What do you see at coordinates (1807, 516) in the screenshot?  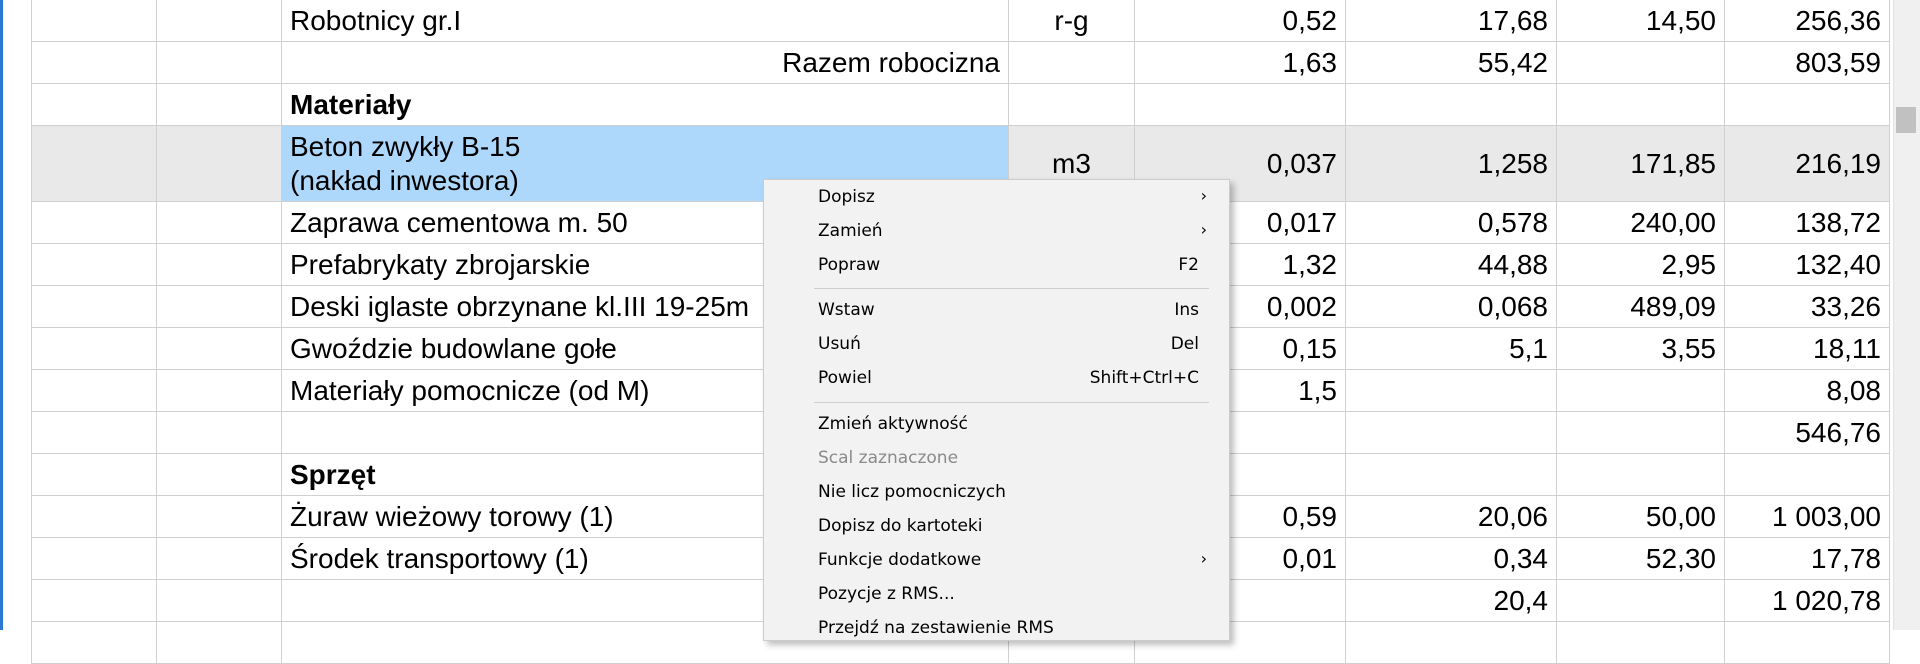 I see `total-cell: 1 003,00` at bounding box center [1807, 516].